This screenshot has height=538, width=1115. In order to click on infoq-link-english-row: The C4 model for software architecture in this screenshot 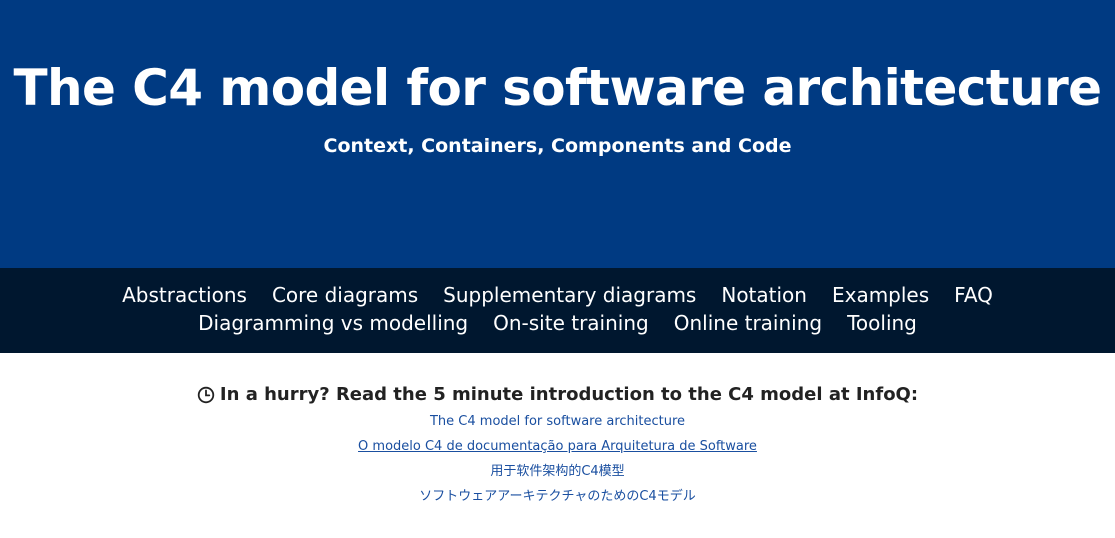, I will do `click(557, 422)`.